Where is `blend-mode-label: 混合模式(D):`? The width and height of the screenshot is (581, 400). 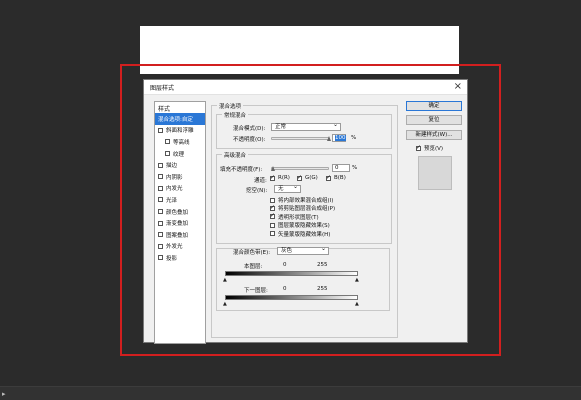
blend-mode-label: 混合模式(D): is located at coordinates (249, 129).